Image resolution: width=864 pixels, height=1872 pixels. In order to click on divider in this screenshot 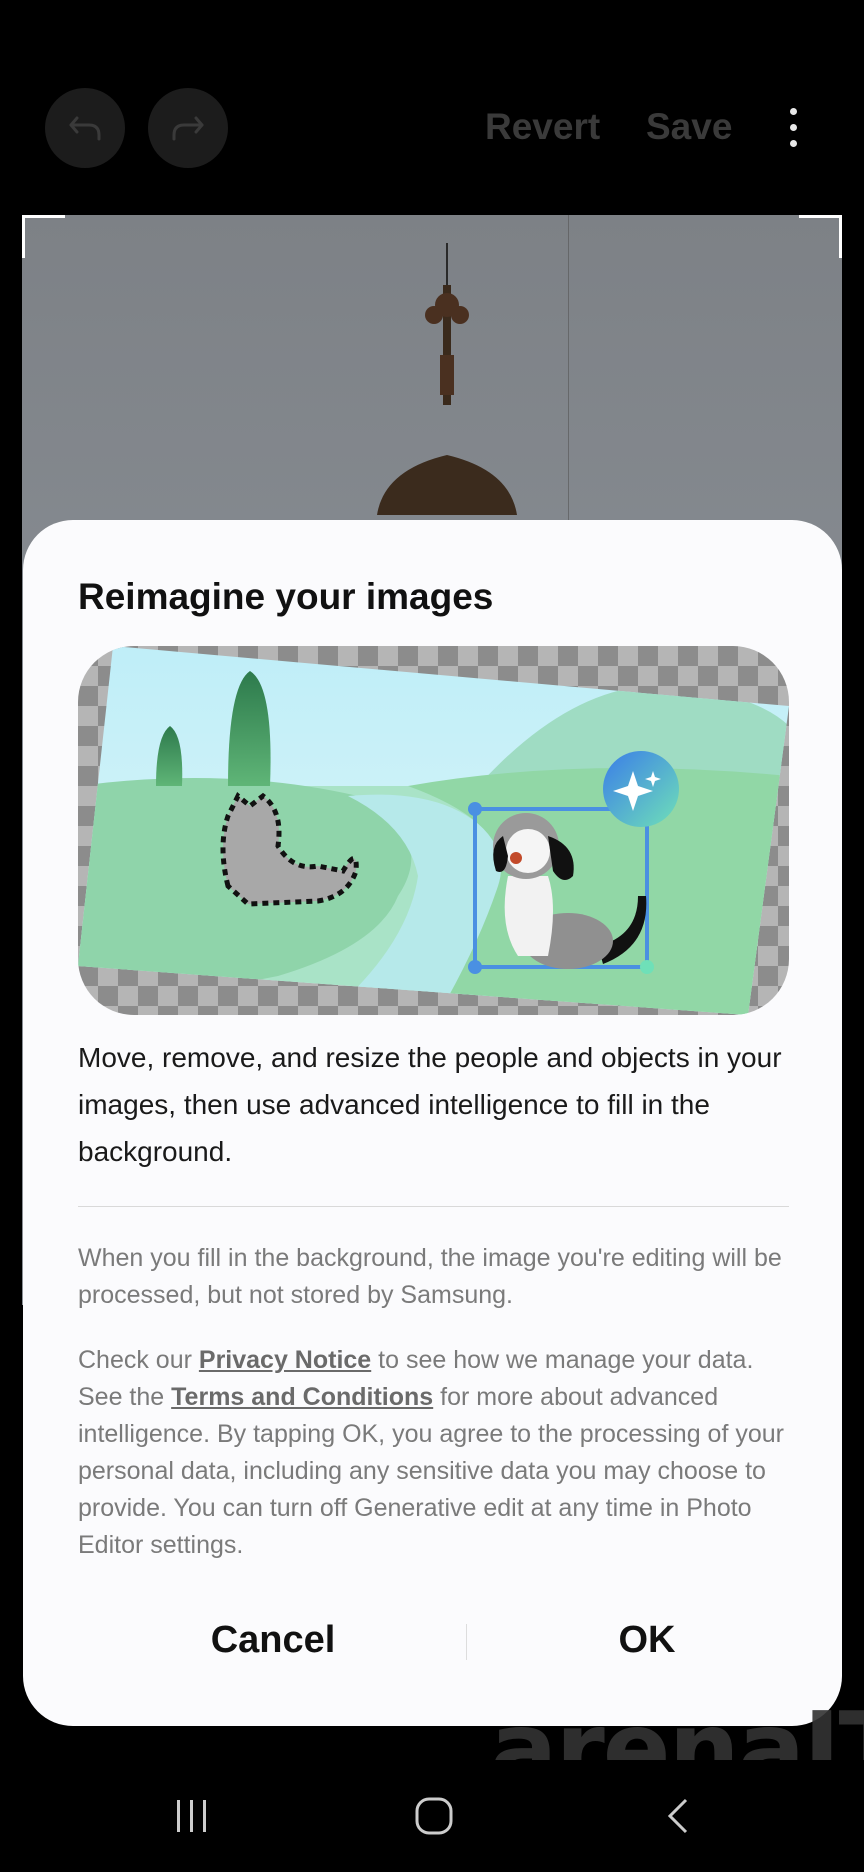, I will do `click(433, 1206)`.